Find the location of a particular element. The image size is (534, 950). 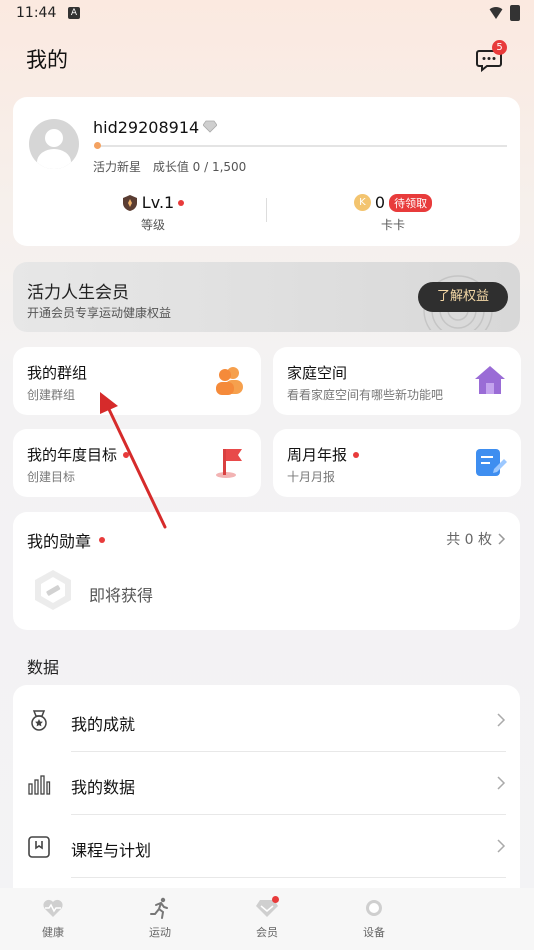

tile-title: 我的群组 is located at coordinates (57, 373).